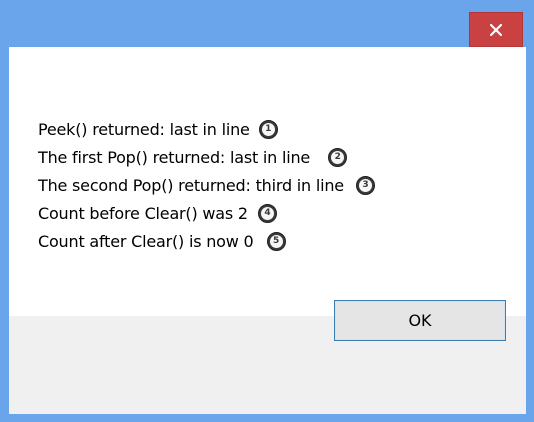  I want to click on callout-badge: 5, so click(276, 241).